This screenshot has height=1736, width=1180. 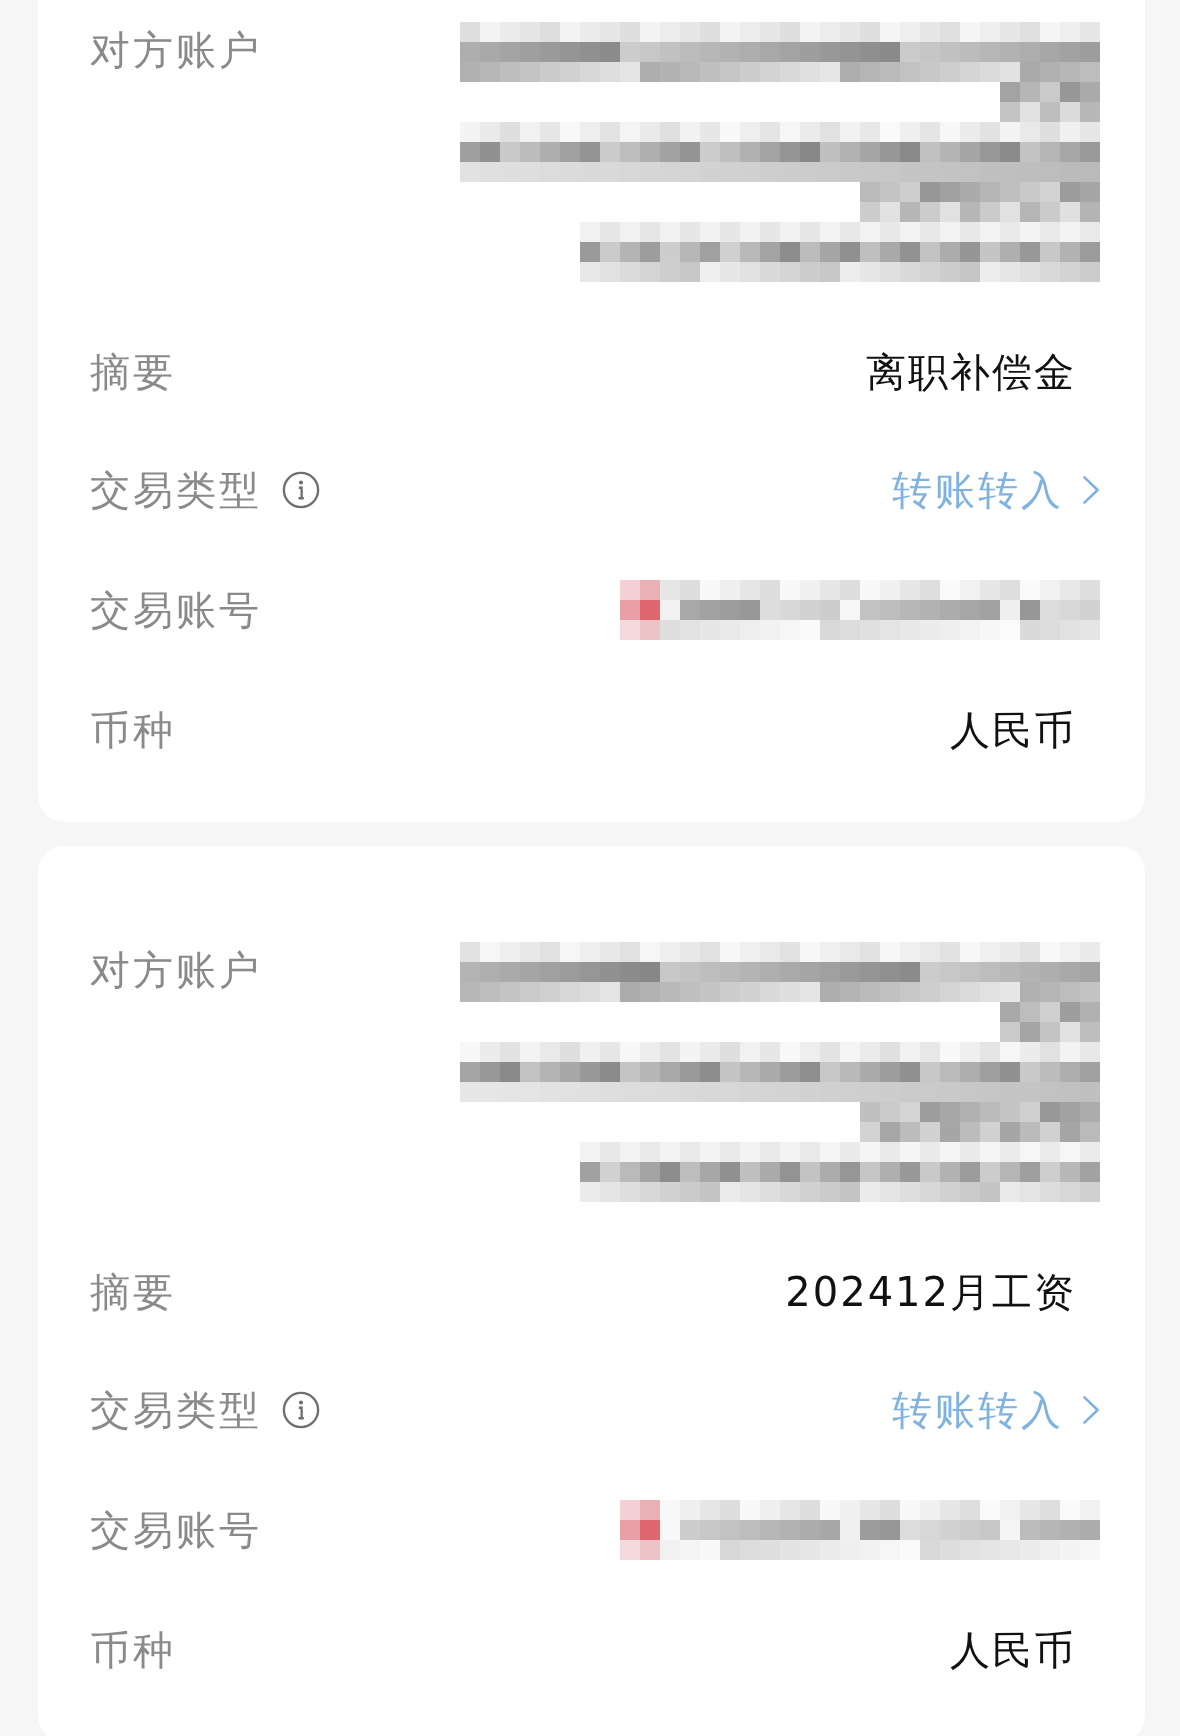 What do you see at coordinates (931, 1292) in the screenshot?
I see `field-value: 202412月工资` at bounding box center [931, 1292].